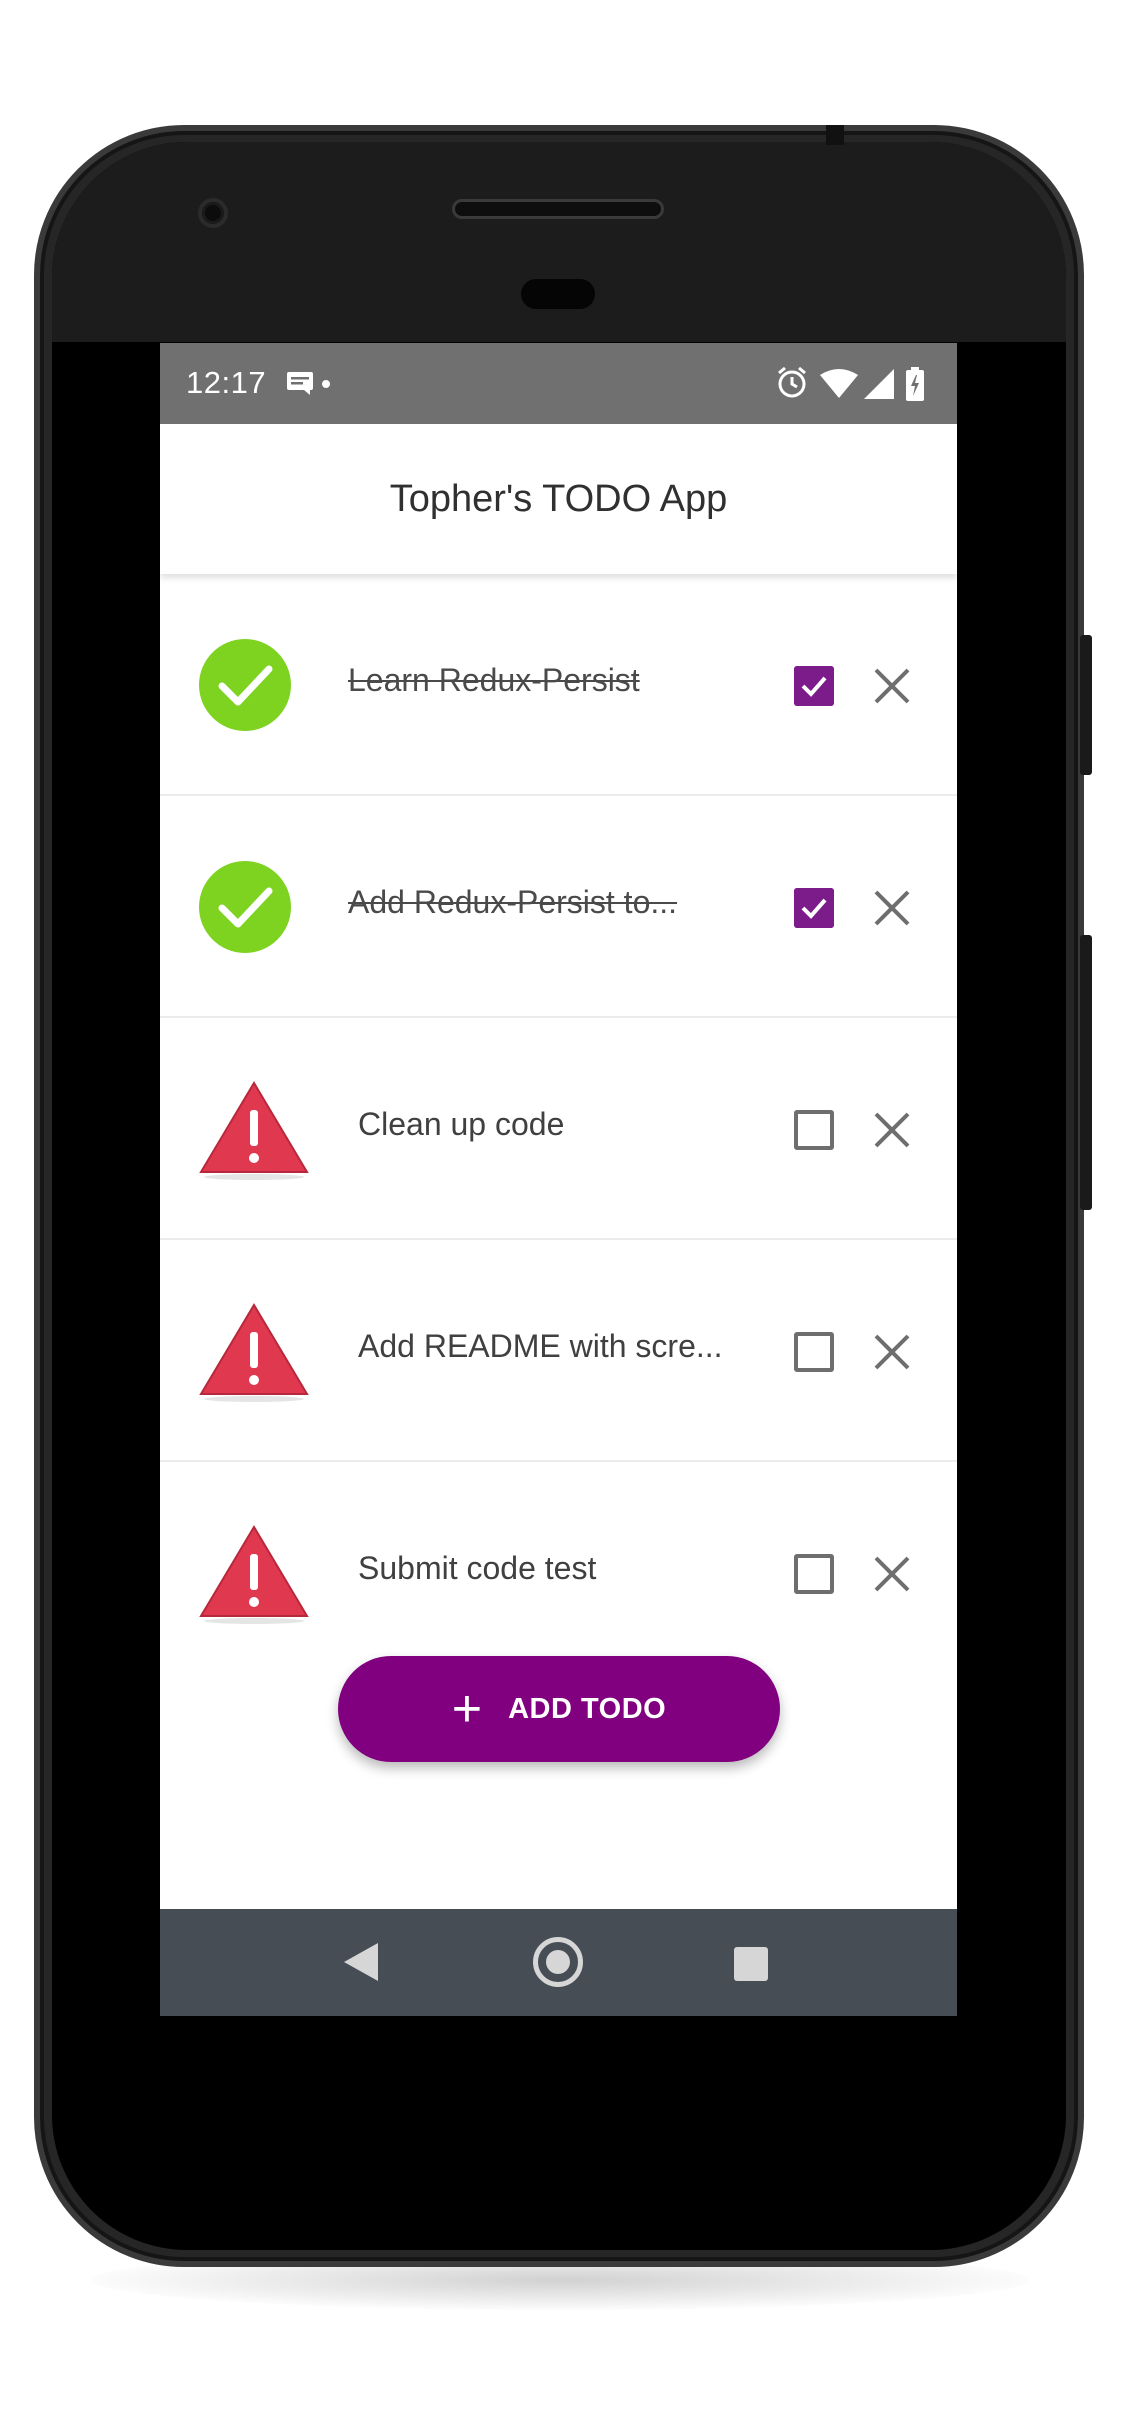 This screenshot has height=2436, width=1125. What do you see at coordinates (226, 382) in the screenshot?
I see `status-time: 12:17` at bounding box center [226, 382].